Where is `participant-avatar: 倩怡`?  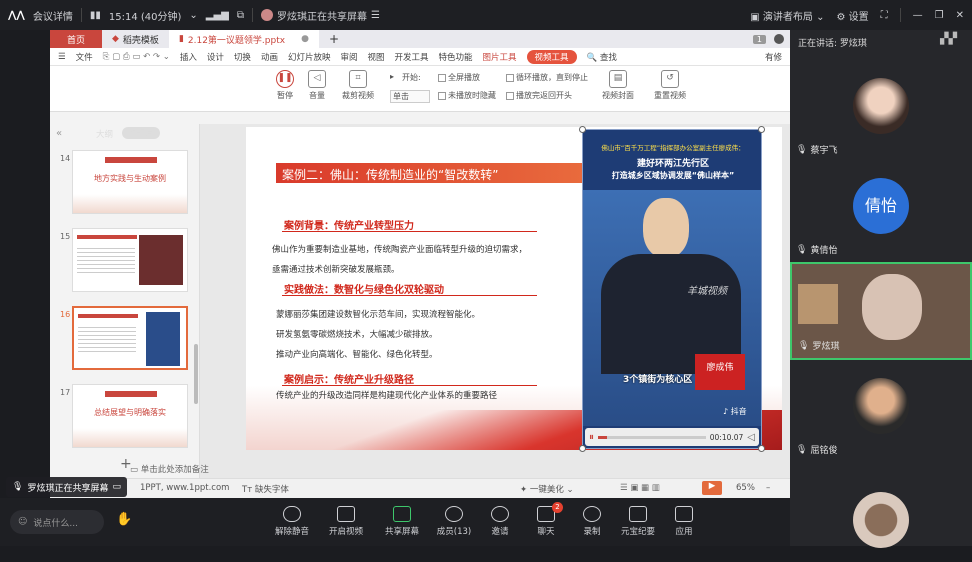 participant-avatar: 倩怡 is located at coordinates (881, 206).